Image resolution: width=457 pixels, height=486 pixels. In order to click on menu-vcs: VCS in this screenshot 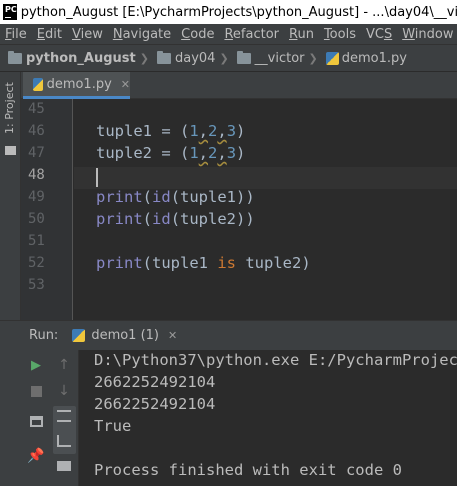, I will do `click(379, 34)`.